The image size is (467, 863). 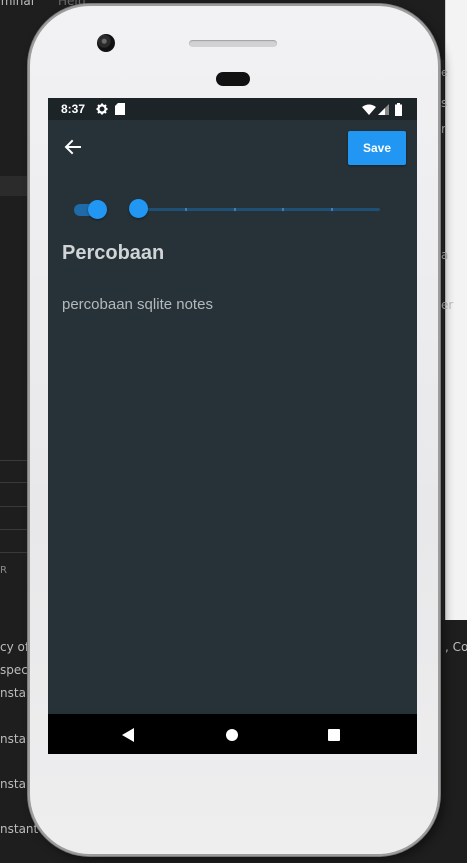 I want to click on signal-icon, so click(x=383, y=109).